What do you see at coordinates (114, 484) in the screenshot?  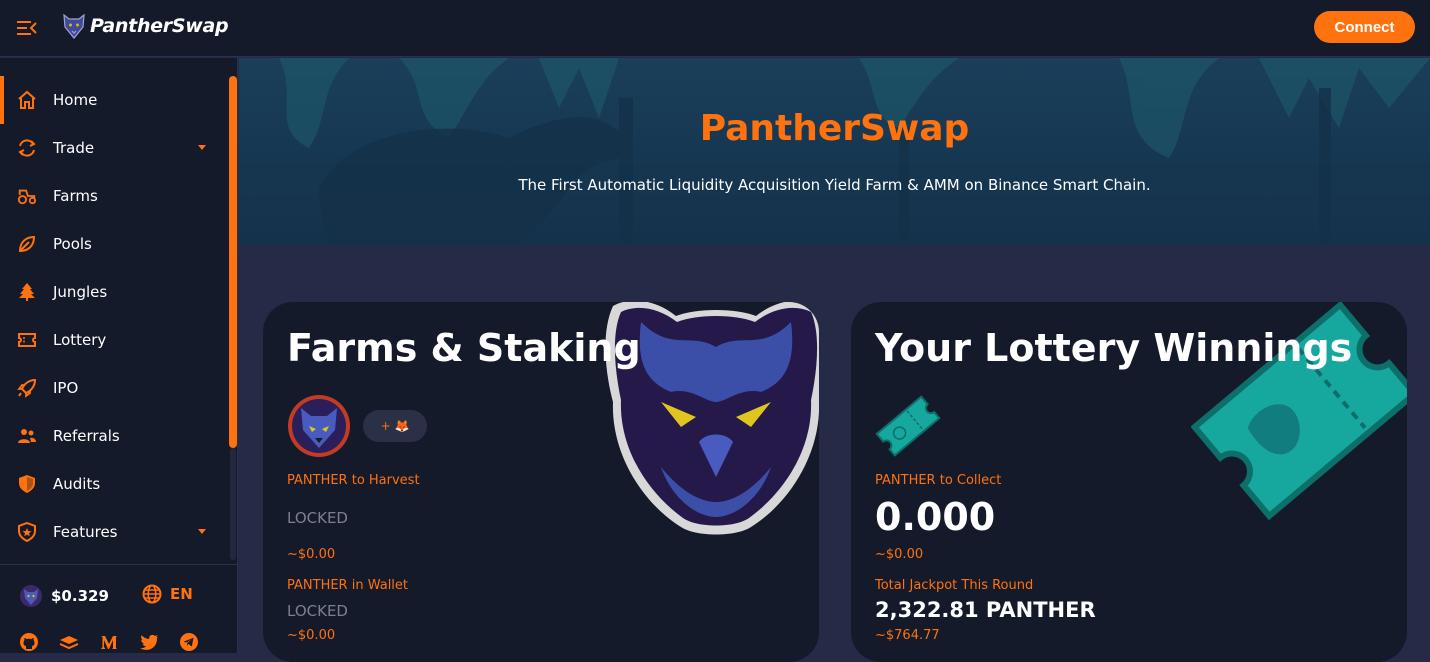 I see `sidebar-item-audits: Audits` at bounding box center [114, 484].